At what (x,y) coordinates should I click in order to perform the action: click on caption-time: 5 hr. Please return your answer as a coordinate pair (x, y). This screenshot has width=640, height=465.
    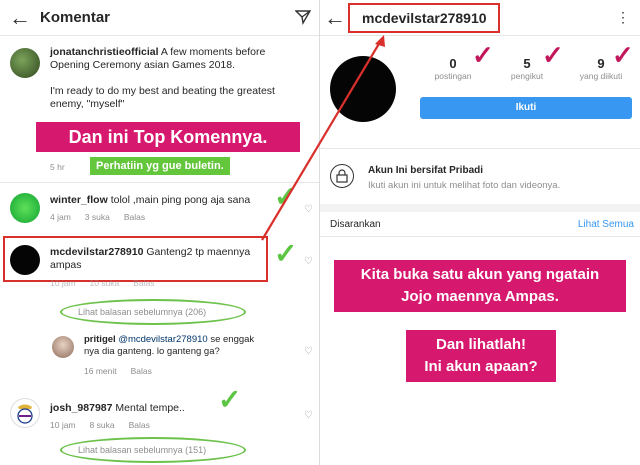
    Looking at the image, I should click on (57, 167).